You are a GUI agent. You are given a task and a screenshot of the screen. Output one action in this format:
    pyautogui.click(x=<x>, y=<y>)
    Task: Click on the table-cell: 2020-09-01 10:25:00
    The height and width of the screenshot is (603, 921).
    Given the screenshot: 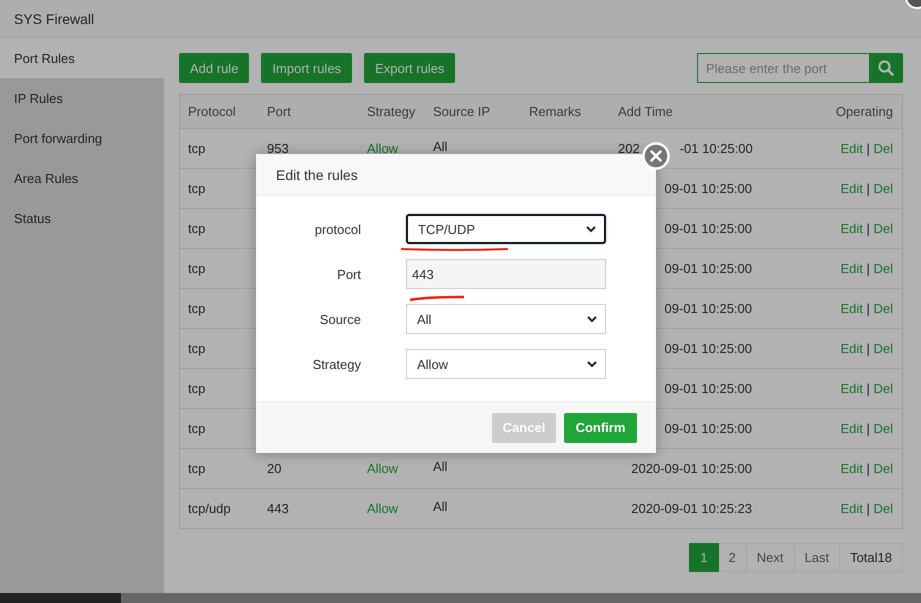 What is the action you would take?
    pyautogui.click(x=691, y=468)
    